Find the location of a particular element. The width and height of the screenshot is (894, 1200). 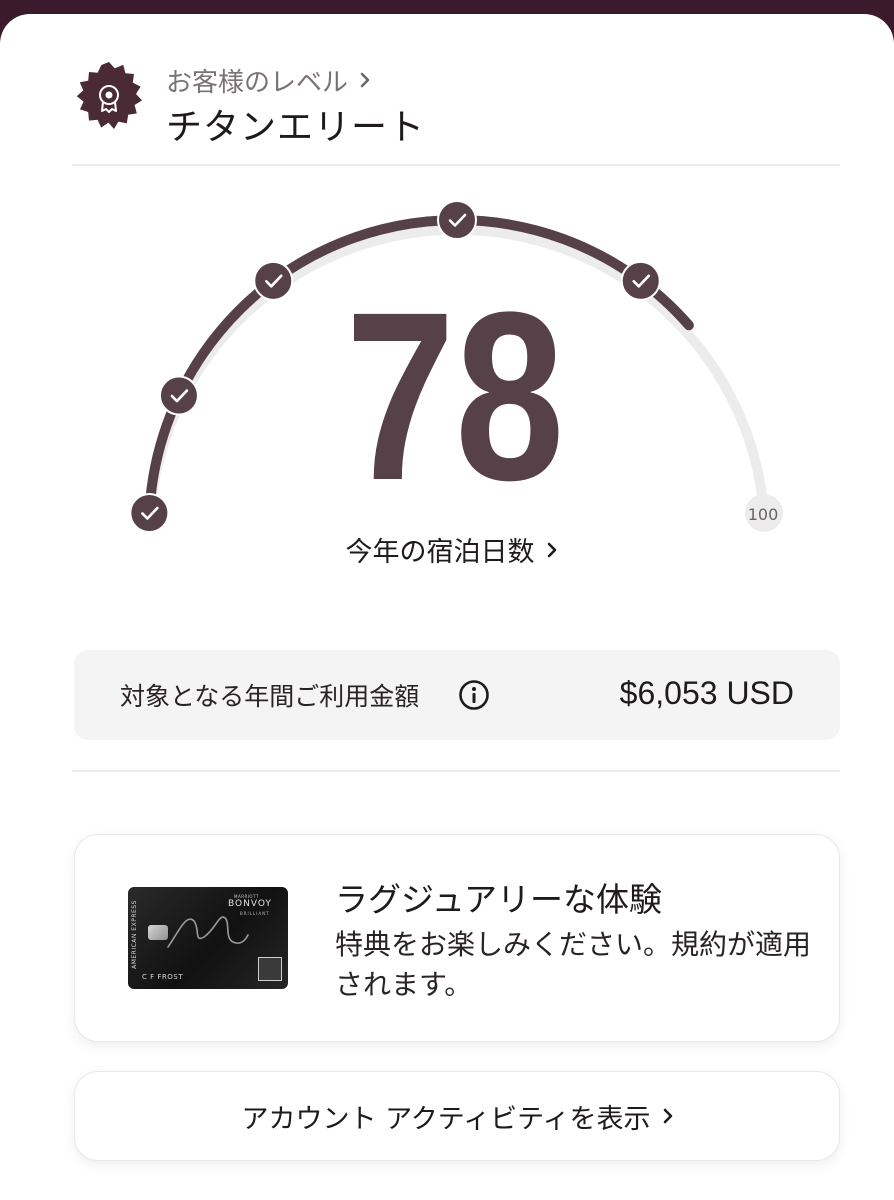

card-issuer: AMERICAN EXPRESS is located at coordinates (134, 934).